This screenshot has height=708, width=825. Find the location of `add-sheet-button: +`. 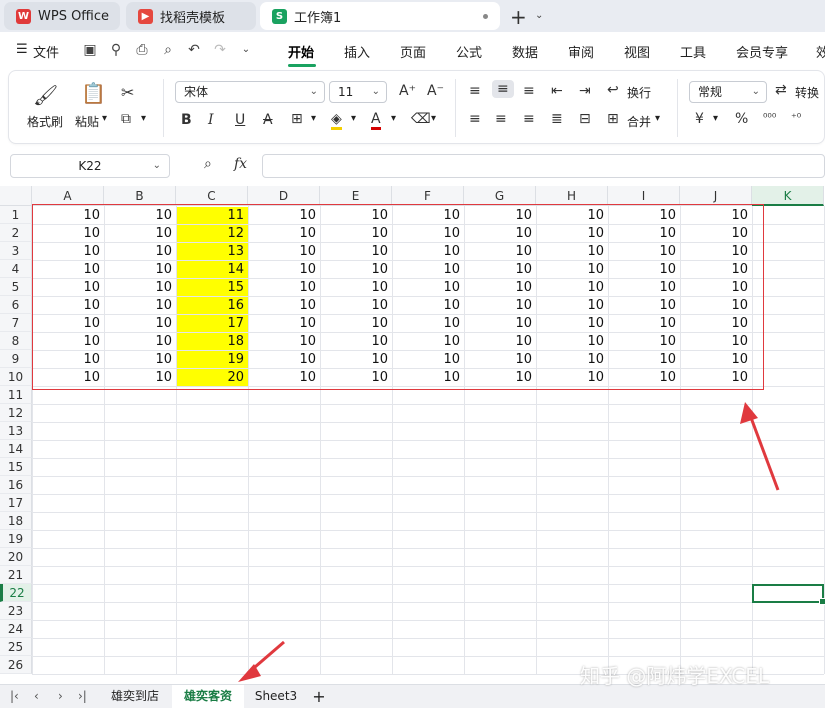

add-sheet-button: + is located at coordinates (319, 696).